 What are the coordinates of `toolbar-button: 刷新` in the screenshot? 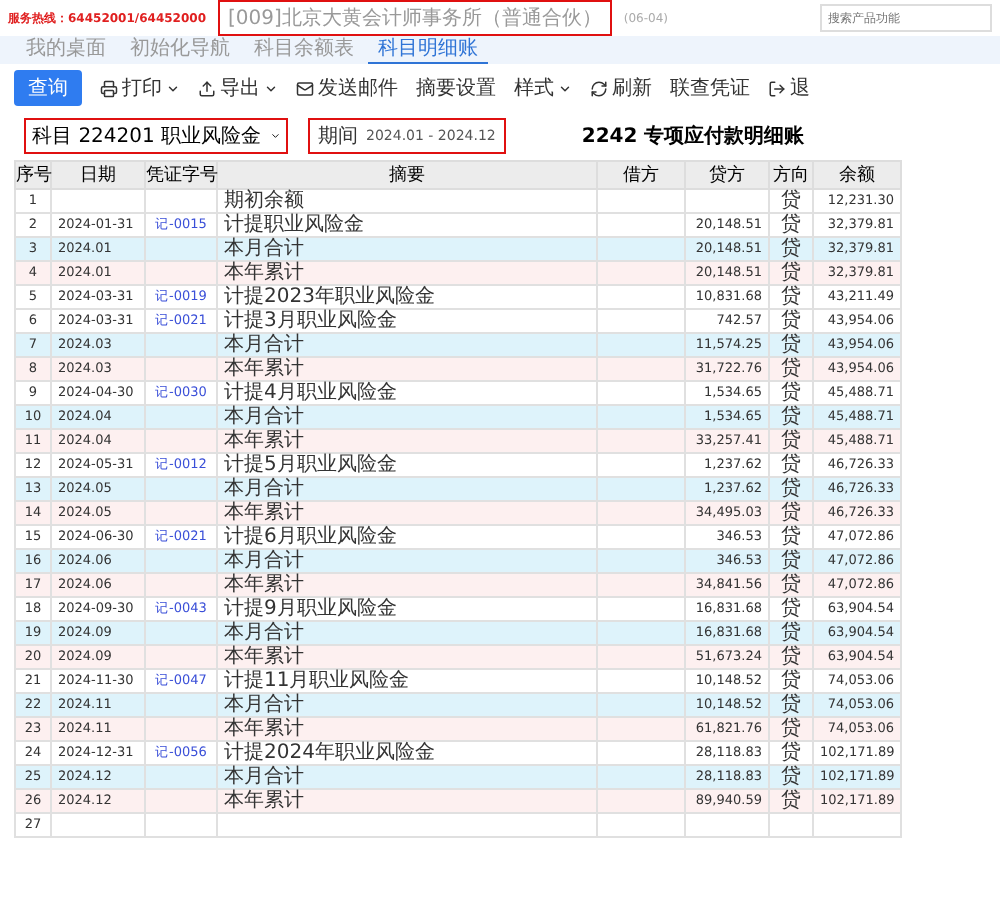 It's located at (621, 88).